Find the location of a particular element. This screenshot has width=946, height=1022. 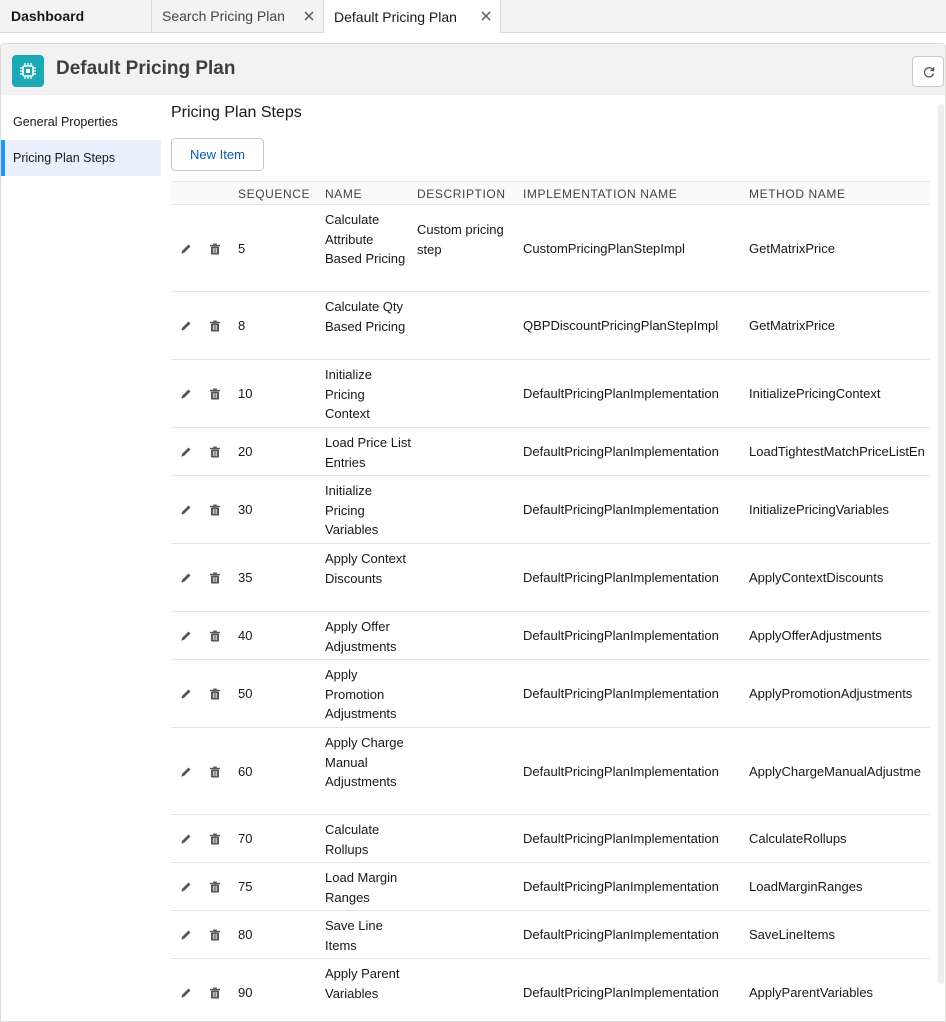

sequence-cell: 80 is located at coordinates (245, 934).